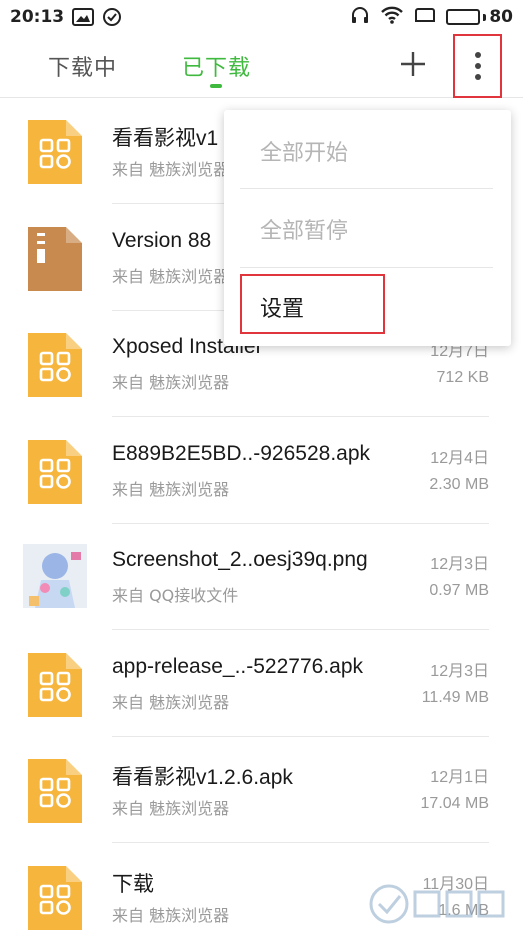  I want to click on file-size: 0.97 MB, so click(459, 590).